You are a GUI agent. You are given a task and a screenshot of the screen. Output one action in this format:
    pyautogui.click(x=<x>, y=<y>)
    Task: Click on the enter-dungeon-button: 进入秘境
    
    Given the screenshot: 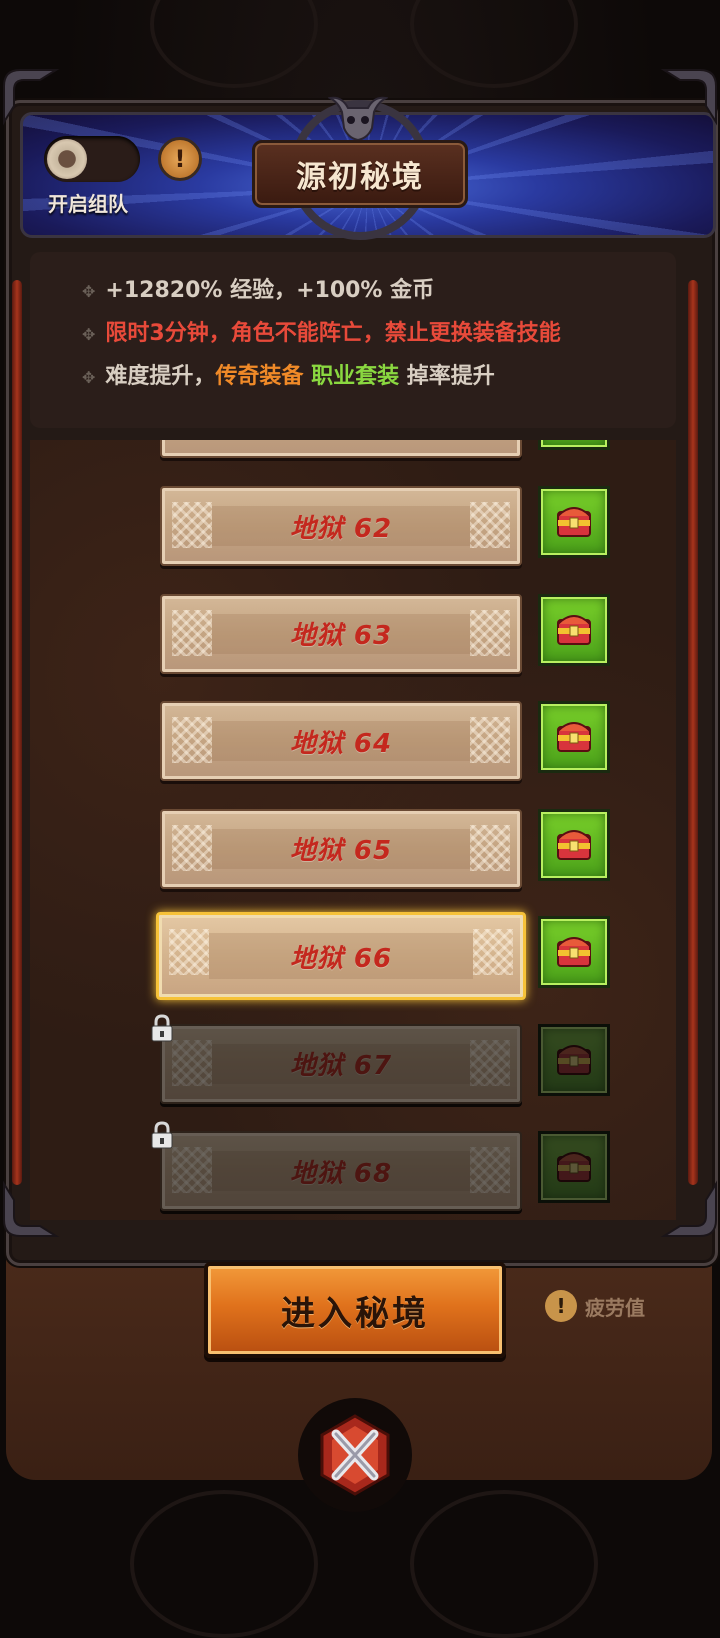 What is the action you would take?
    pyautogui.click(x=355, y=1310)
    